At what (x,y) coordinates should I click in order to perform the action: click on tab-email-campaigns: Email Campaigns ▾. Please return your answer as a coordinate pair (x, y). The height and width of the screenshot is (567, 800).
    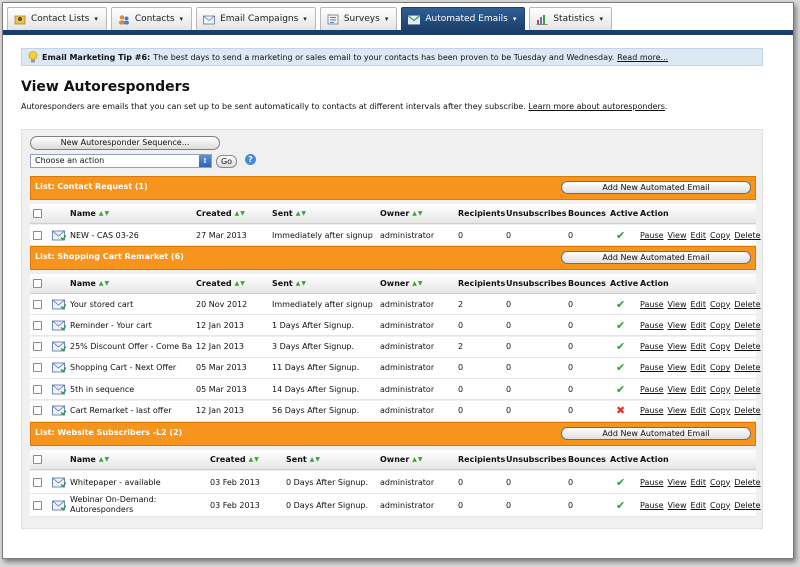
    Looking at the image, I should click on (256, 18).